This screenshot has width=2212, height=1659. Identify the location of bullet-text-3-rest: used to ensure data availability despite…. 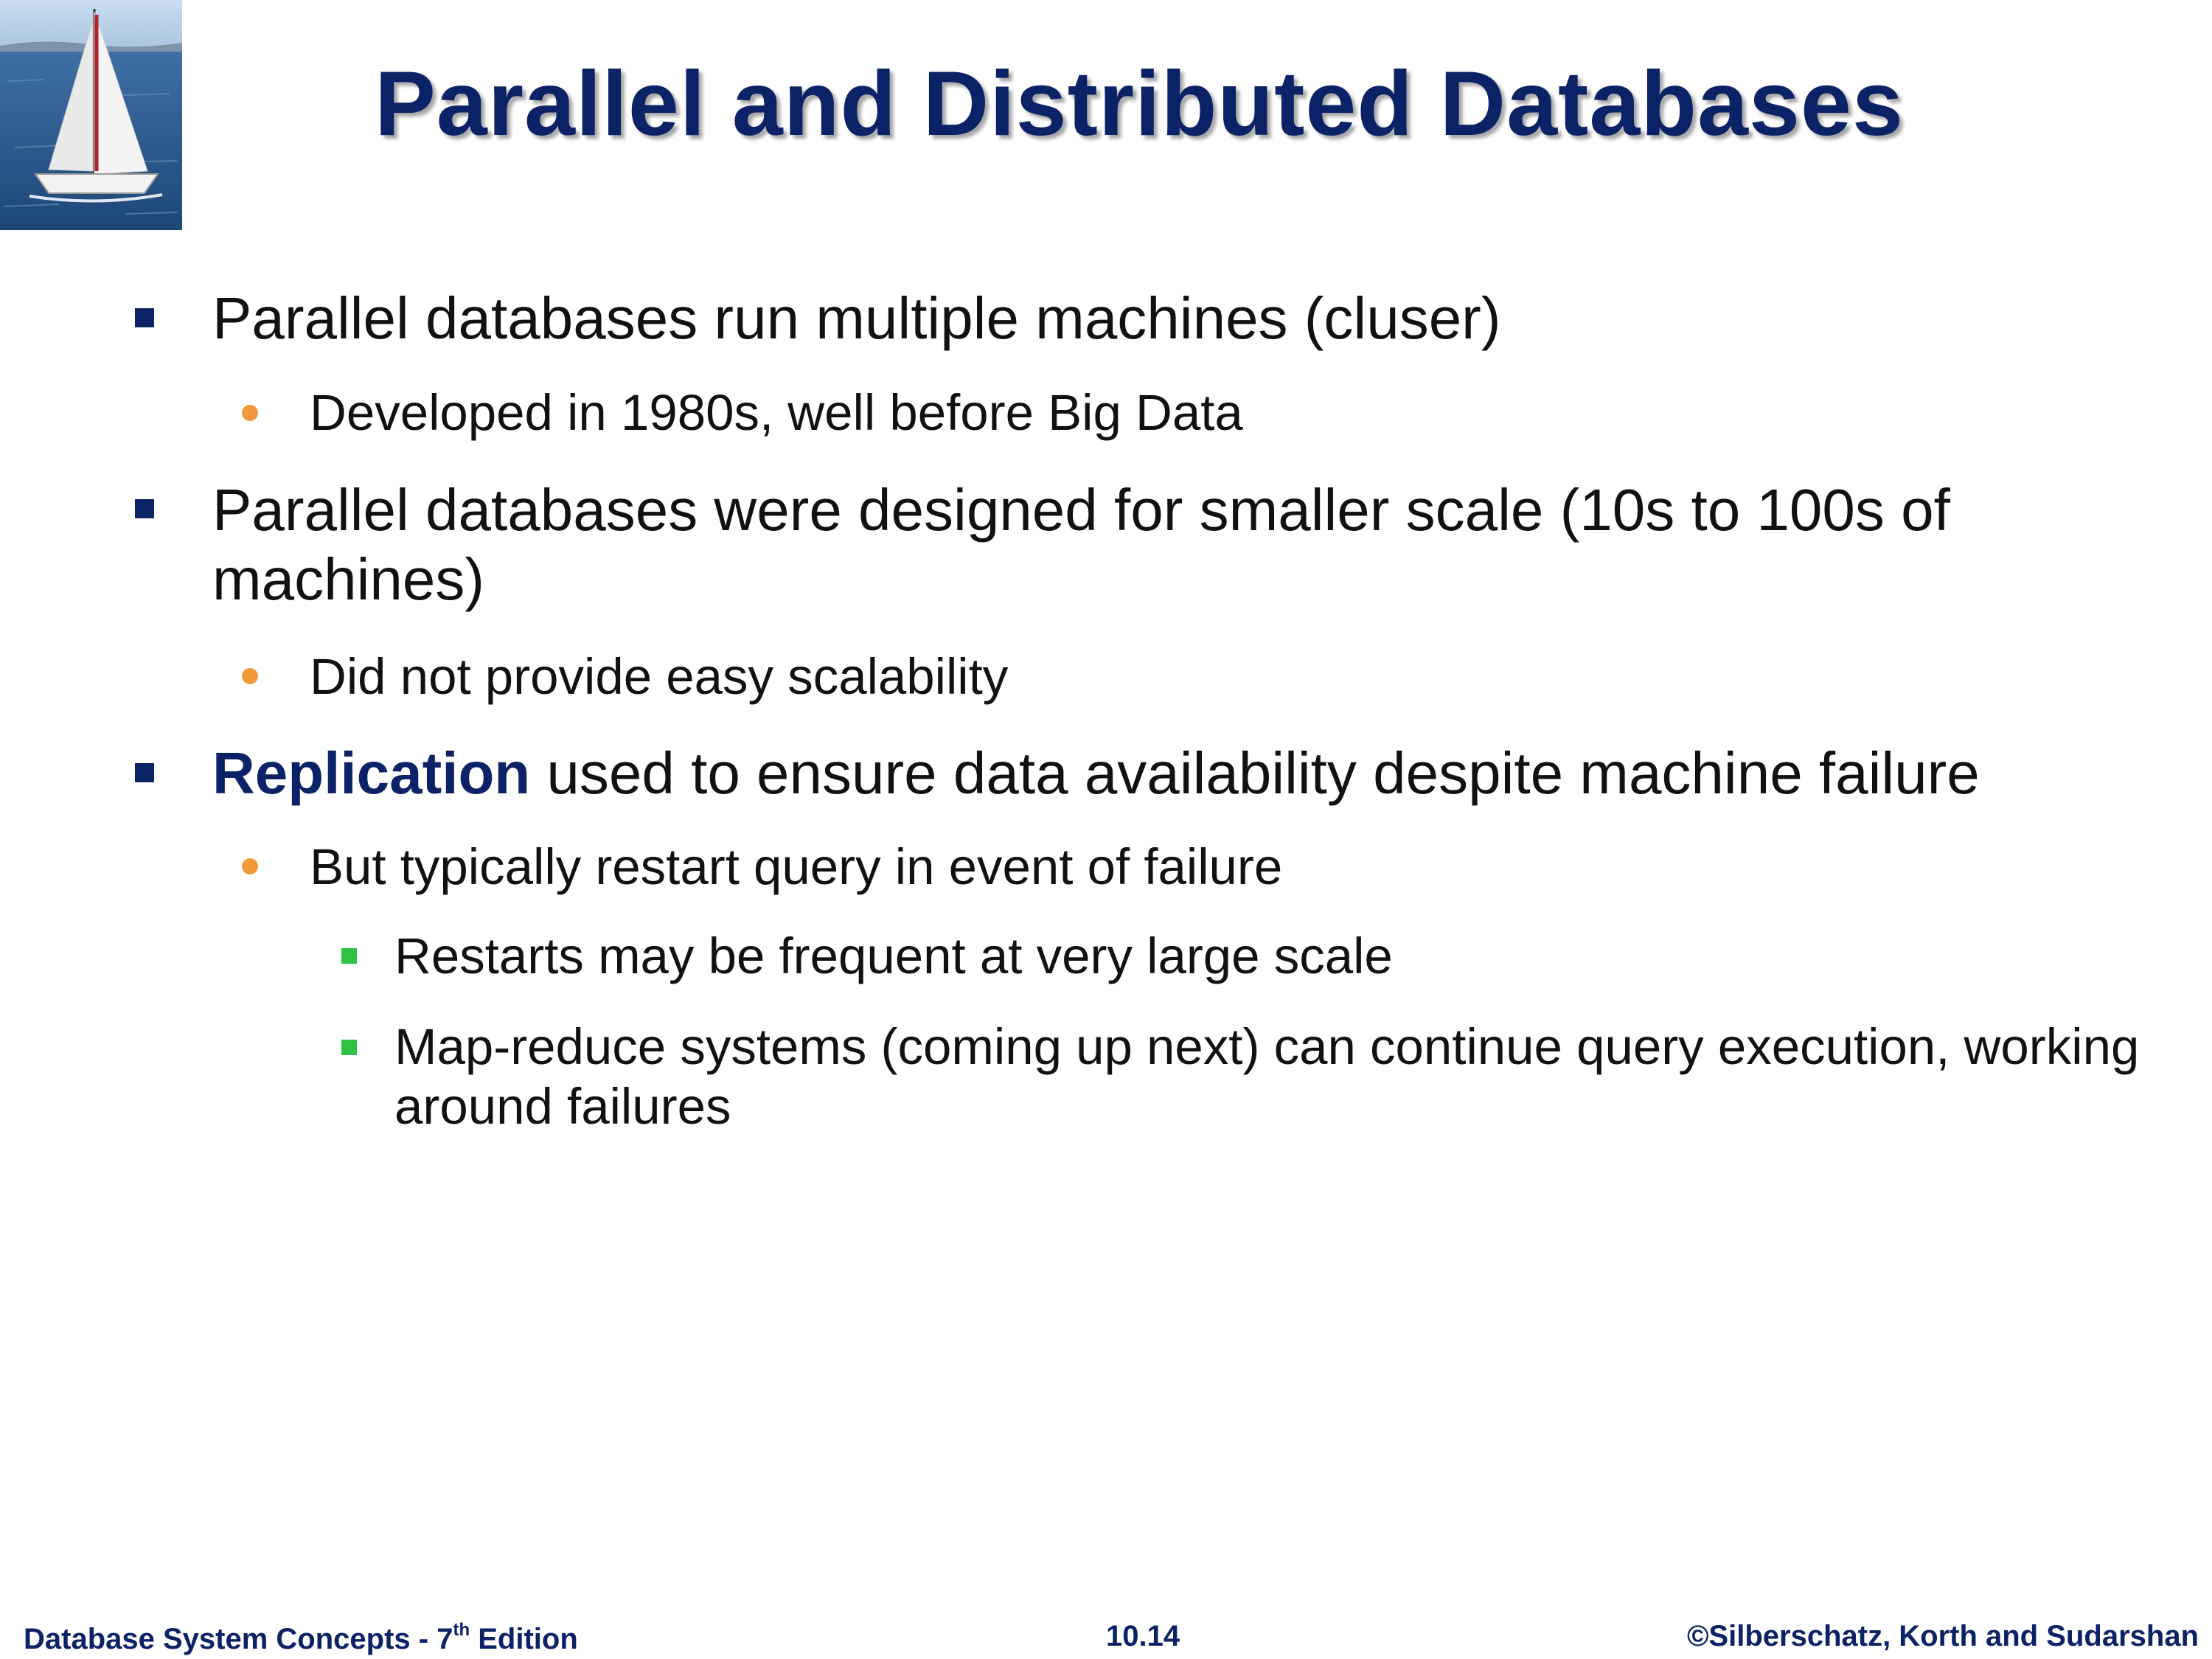
(1255, 773).